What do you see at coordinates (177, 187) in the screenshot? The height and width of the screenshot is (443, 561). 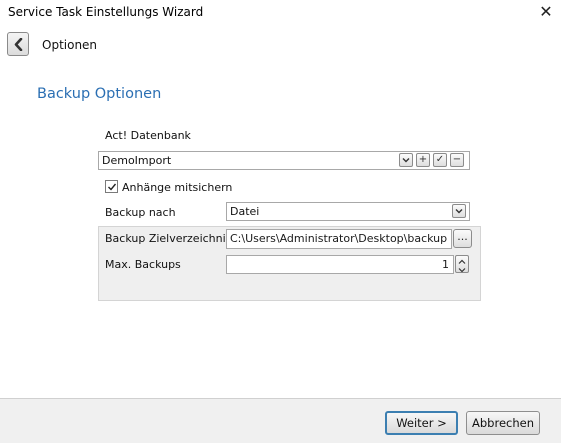 I see `attachments-label: Anhänge mitsichern` at bounding box center [177, 187].